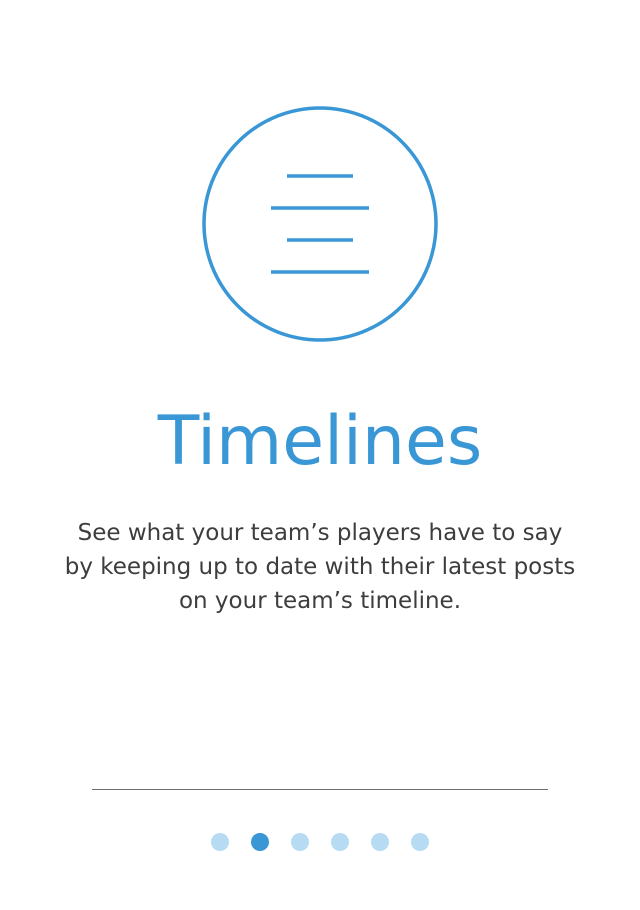 This screenshot has width=640, height=910. Describe the element at coordinates (260, 842) in the screenshot. I see `page-dot-2-active` at that location.